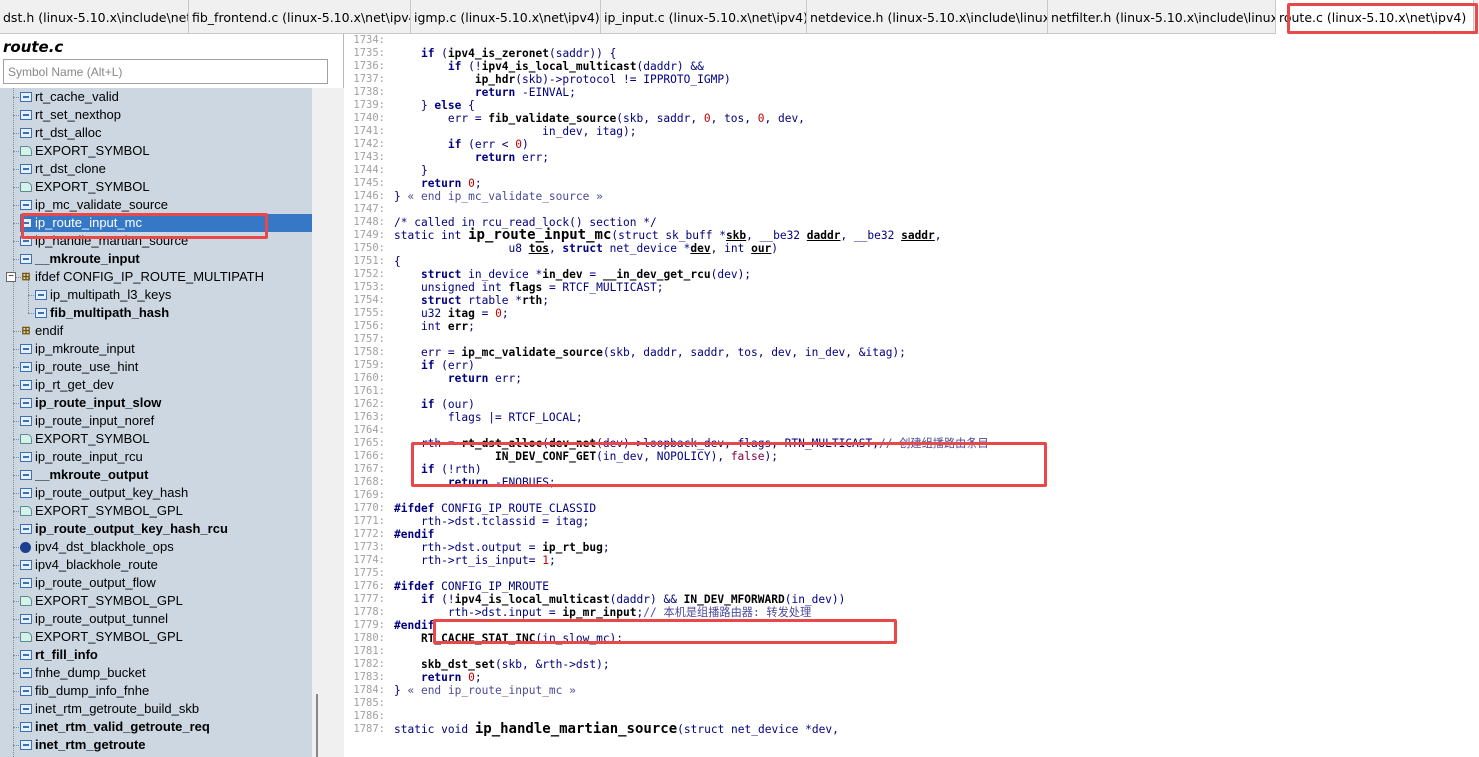  I want to click on symbol-item: inet_rtm_getroute, so click(156, 745).